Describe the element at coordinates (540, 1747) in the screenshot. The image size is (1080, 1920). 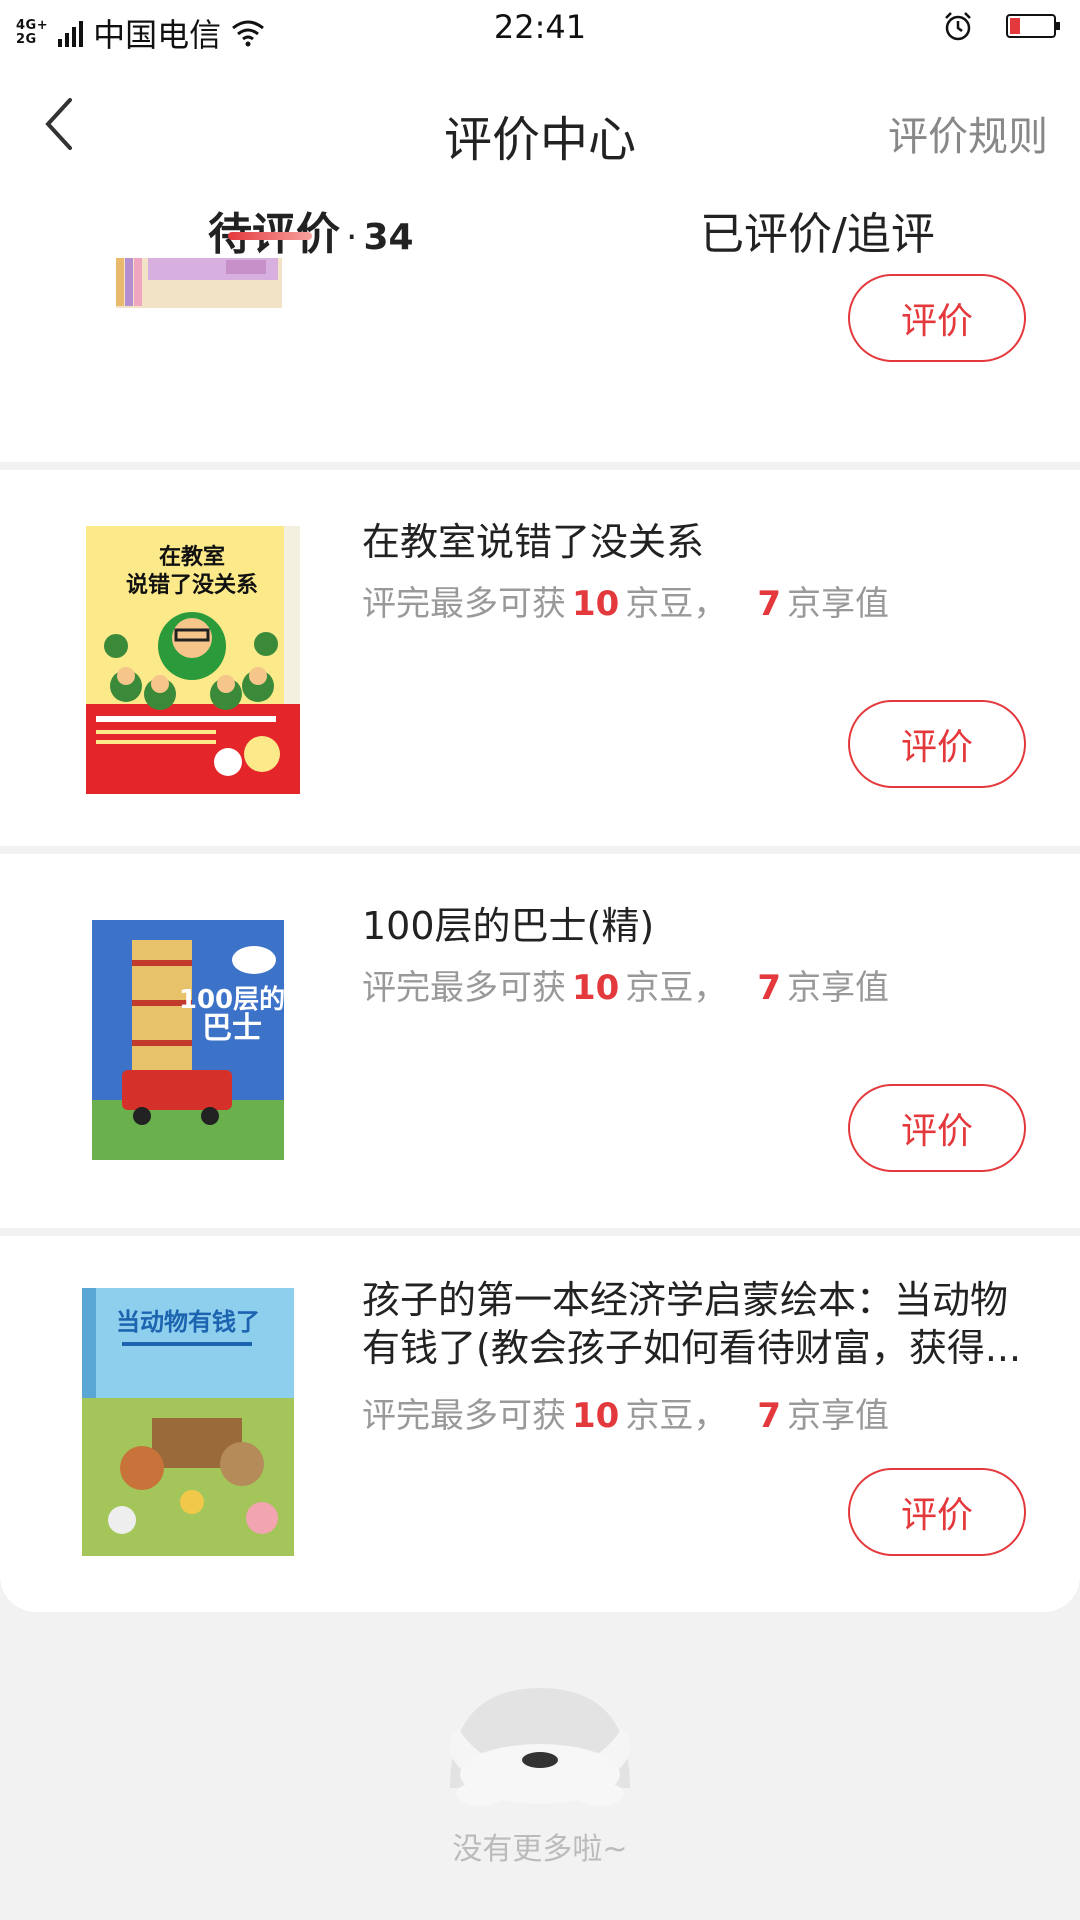
I see `mascot-icon` at that location.